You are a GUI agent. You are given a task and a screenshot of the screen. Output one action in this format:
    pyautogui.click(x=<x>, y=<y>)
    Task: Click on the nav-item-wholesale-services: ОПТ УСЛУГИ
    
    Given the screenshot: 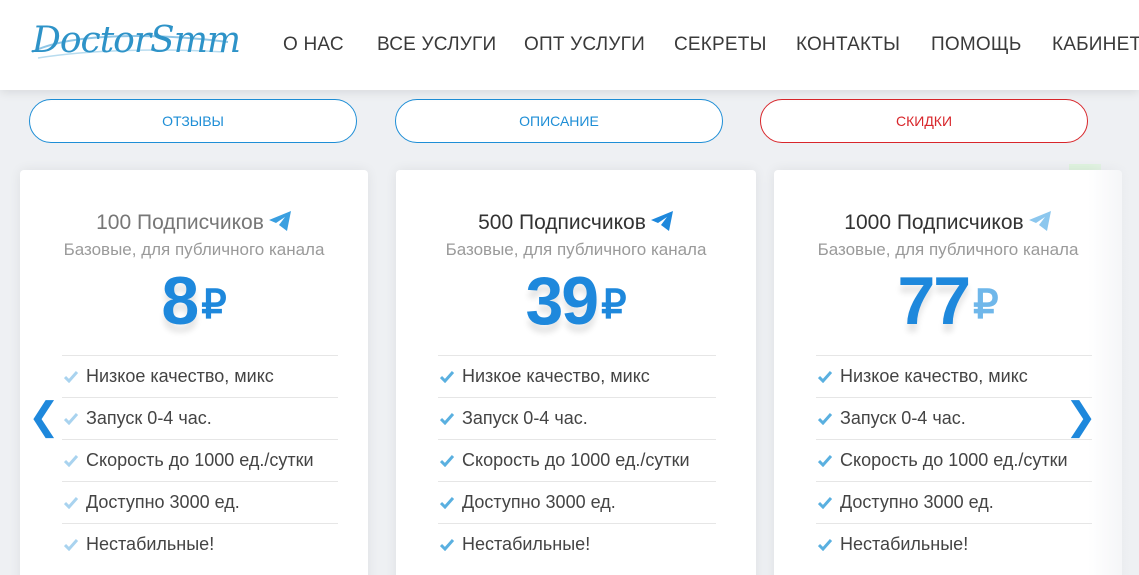 What is the action you would take?
    pyautogui.click(x=584, y=45)
    